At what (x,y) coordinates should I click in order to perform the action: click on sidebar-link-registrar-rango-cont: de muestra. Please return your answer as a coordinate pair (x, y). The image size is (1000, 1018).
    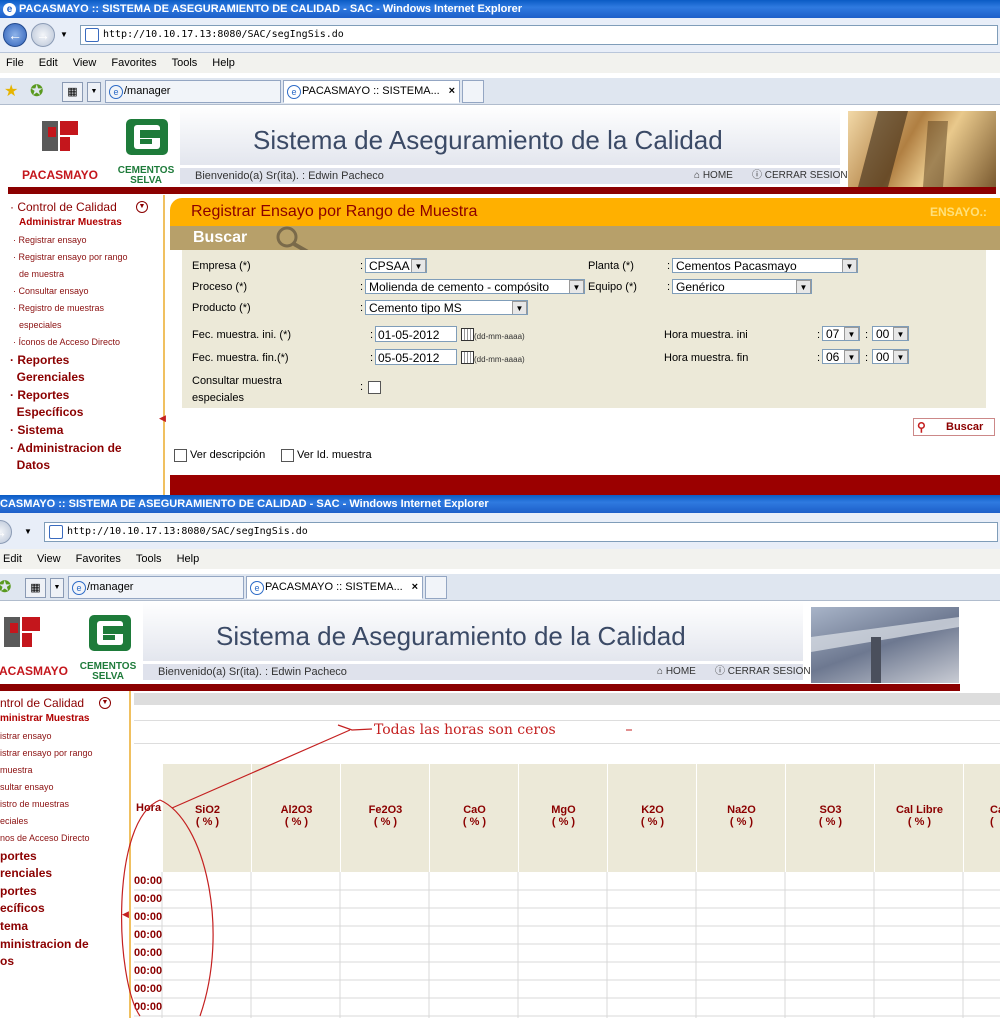
    Looking at the image, I should click on (41, 274).